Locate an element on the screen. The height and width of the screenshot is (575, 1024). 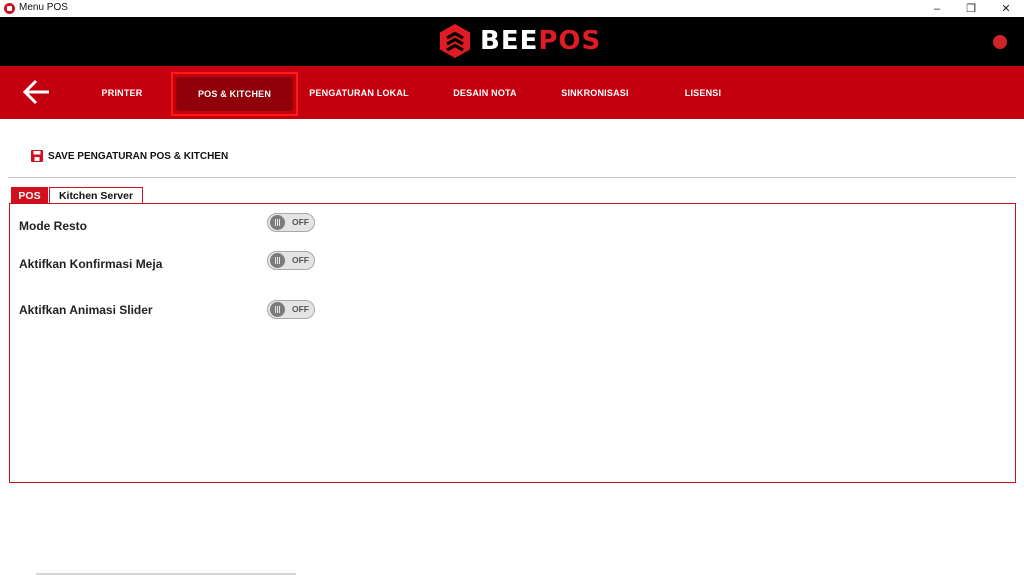
save-settings-label: SAVE PENGATURAN POS & KITCHEN is located at coordinates (138, 156).